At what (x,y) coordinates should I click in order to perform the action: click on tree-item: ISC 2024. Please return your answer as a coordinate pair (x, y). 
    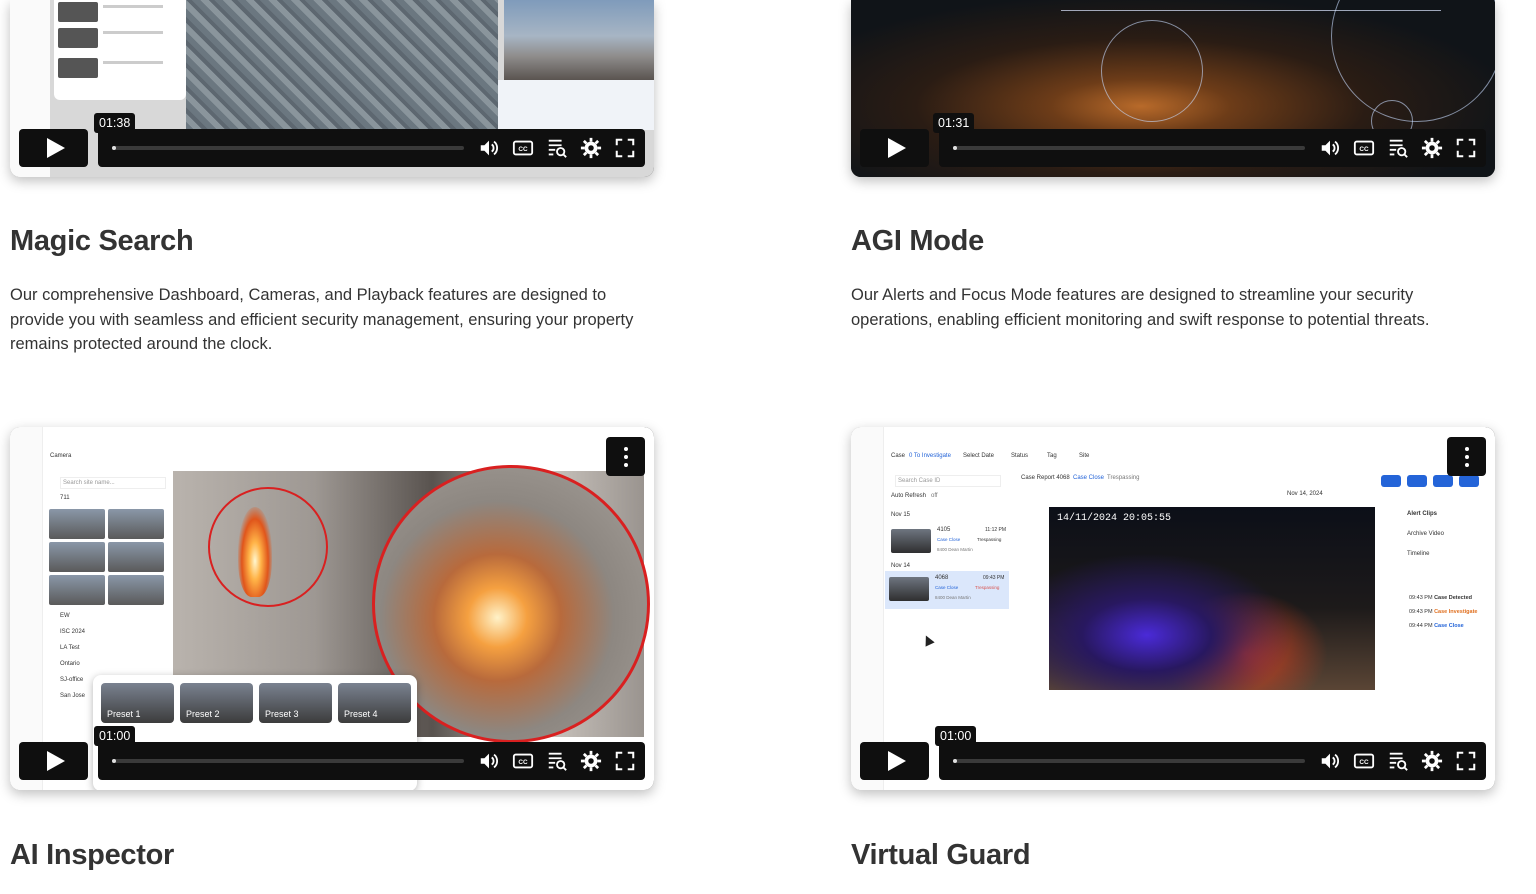
    Looking at the image, I should click on (73, 632).